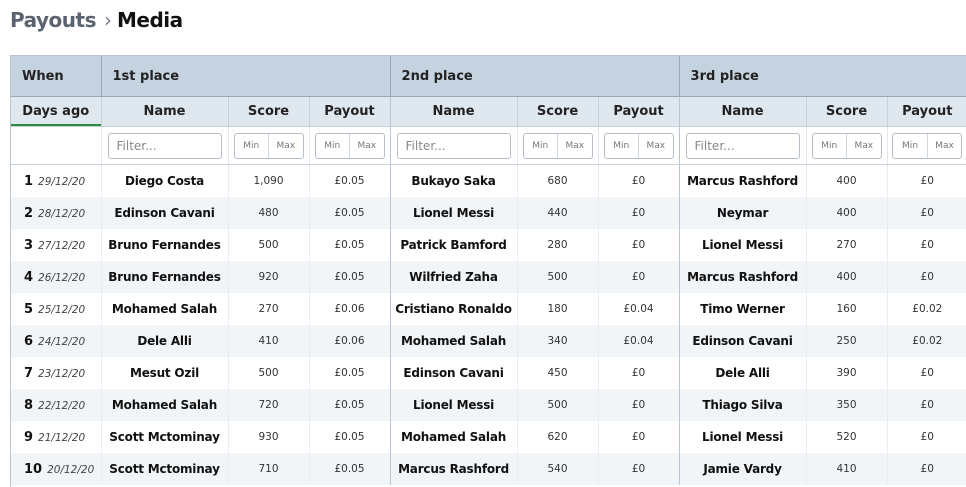  Describe the element at coordinates (332, 145) in the screenshot. I see `first-payout-min-input` at that location.